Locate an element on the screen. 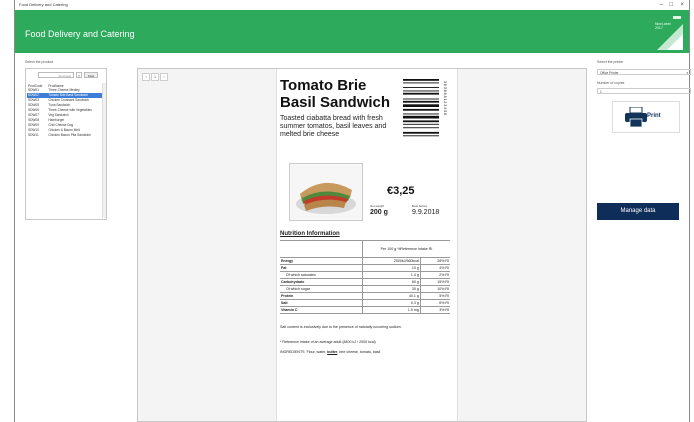  product-name-cell: Chicken Bacon Pita Sandwich is located at coordinates (69, 135).